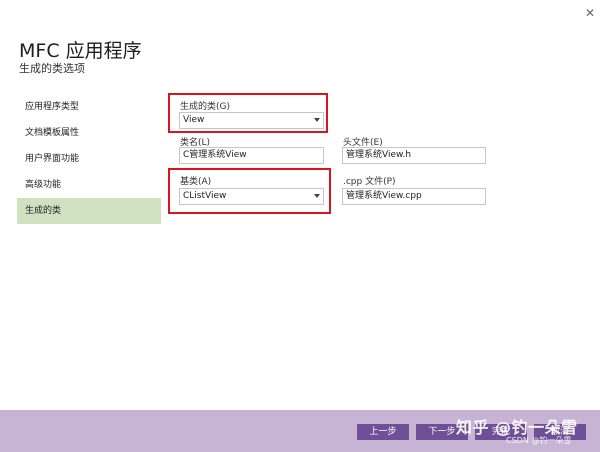 The width and height of the screenshot is (600, 452). Describe the element at coordinates (383, 432) in the screenshot. I see `prev-button: 上一步` at that location.